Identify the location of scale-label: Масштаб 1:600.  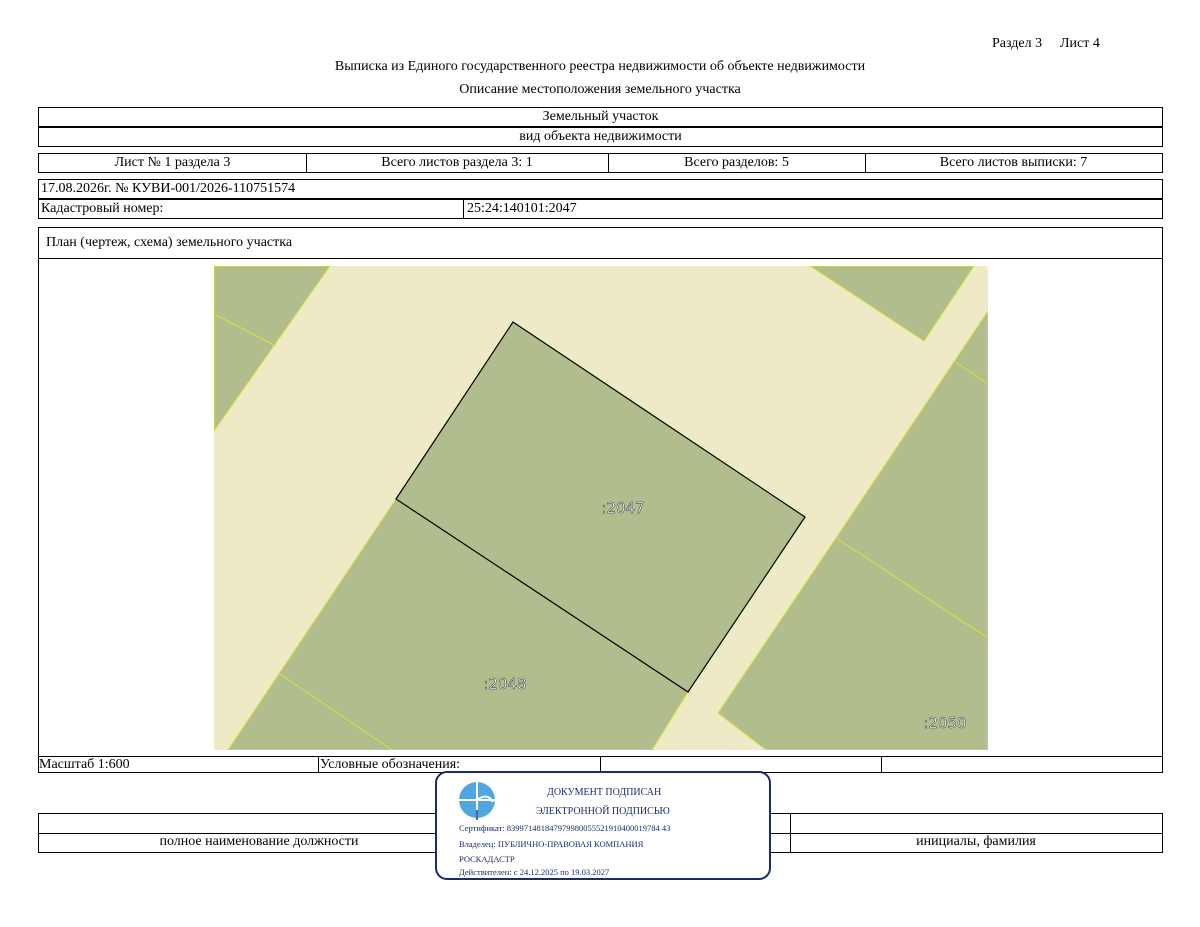
(84, 764).